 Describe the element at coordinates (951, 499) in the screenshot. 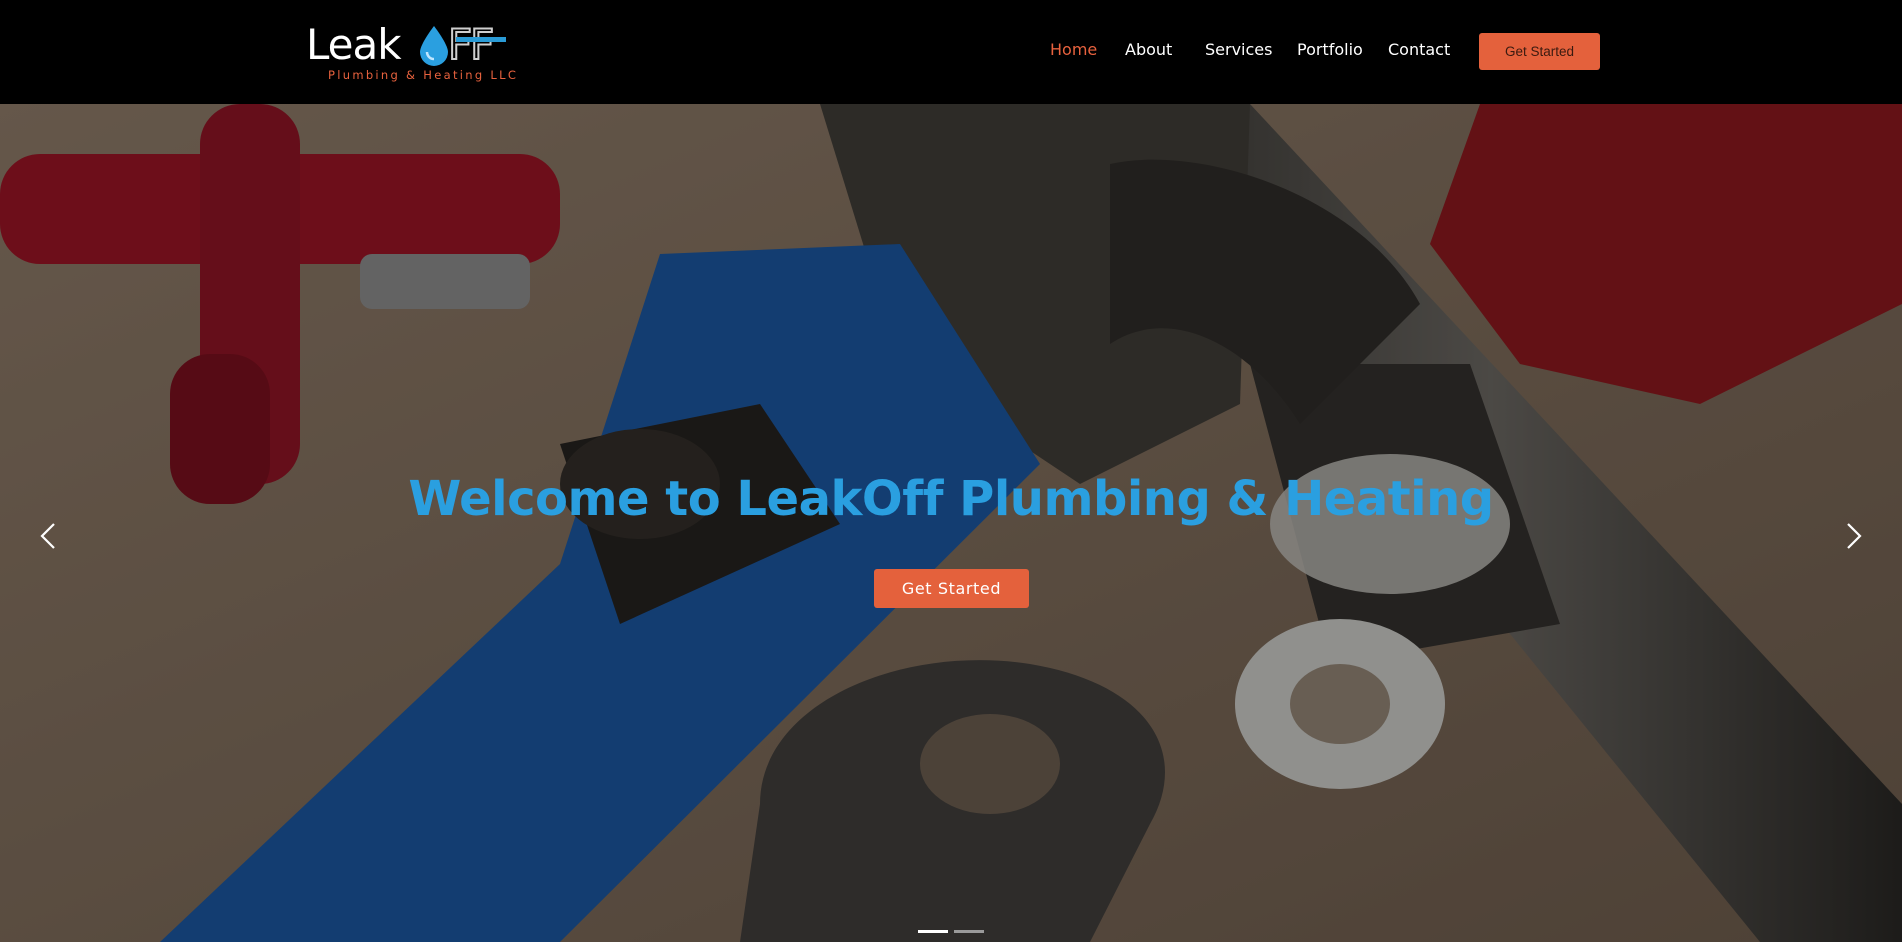

I see `hero-title: Welcome to LeakOff Plumbing & Heating` at that location.